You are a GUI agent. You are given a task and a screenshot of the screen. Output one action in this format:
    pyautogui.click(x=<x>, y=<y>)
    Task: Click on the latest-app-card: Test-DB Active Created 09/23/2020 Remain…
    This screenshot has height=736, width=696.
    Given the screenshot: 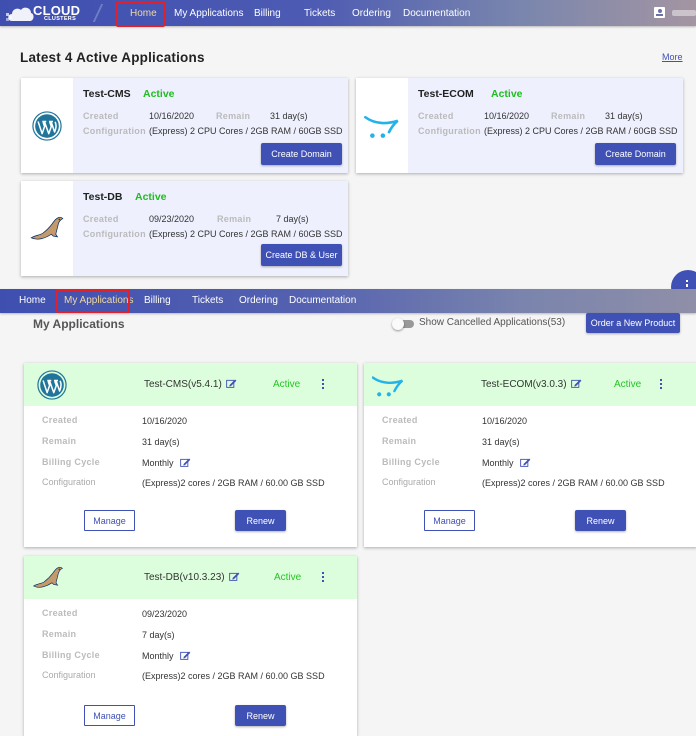 What is the action you would take?
    pyautogui.click(x=184, y=228)
    